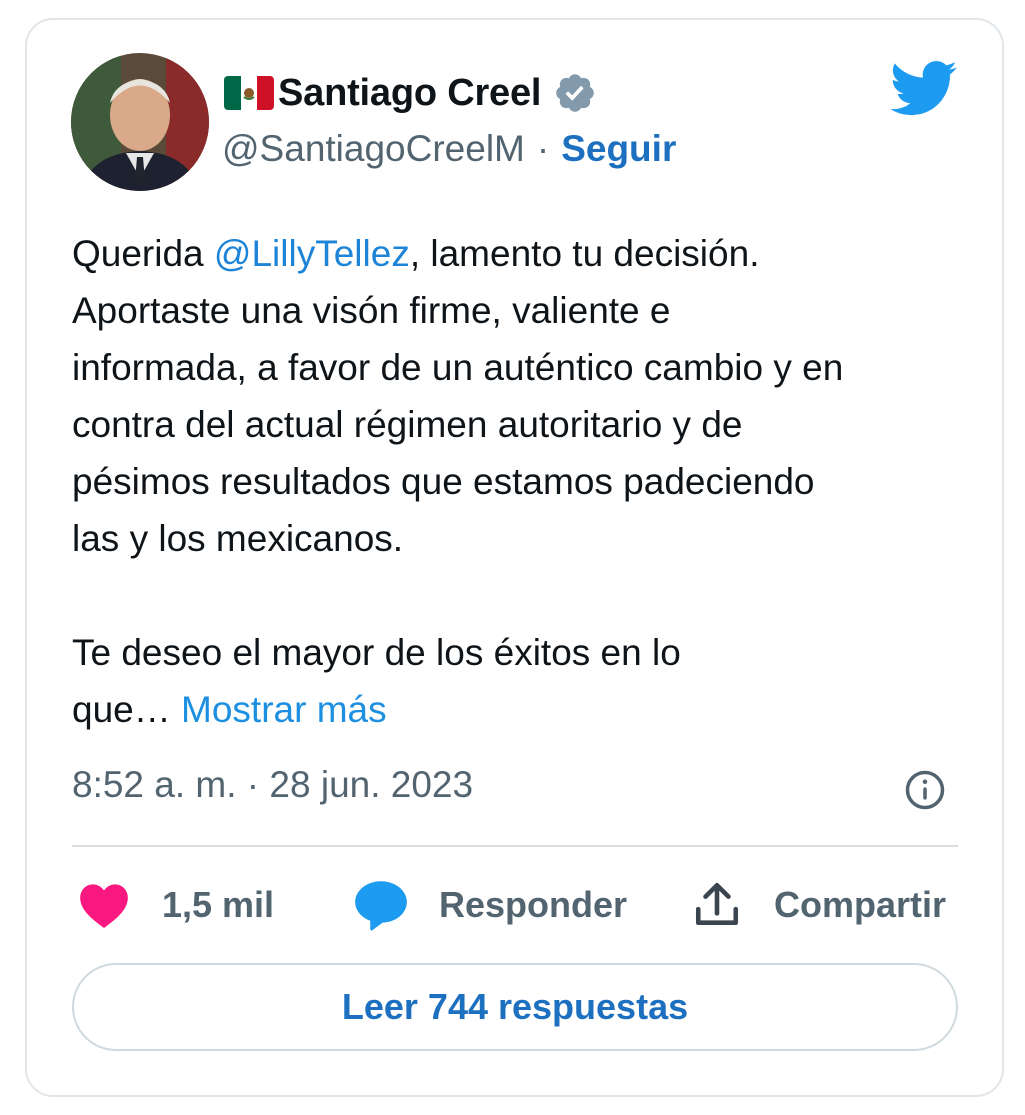 The height and width of the screenshot is (1115, 1025). Describe the element at coordinates (860, 904) in the screenshot. I see `share-label: Compartir` at that location.